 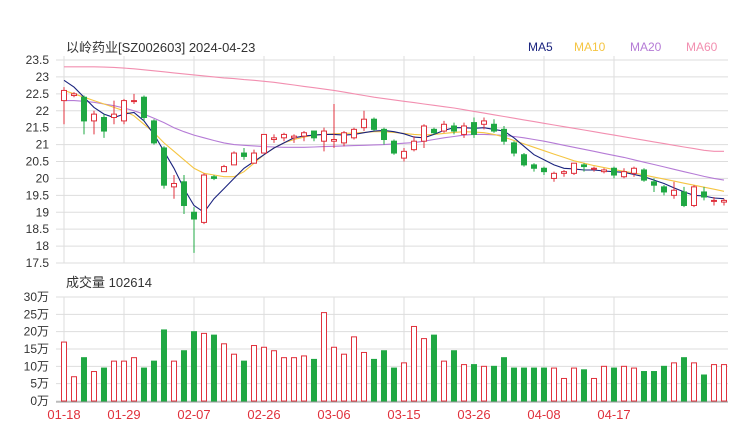 I want to click on legend: MA5 MA10 MA20 MA60, so click(x=623, y=47).